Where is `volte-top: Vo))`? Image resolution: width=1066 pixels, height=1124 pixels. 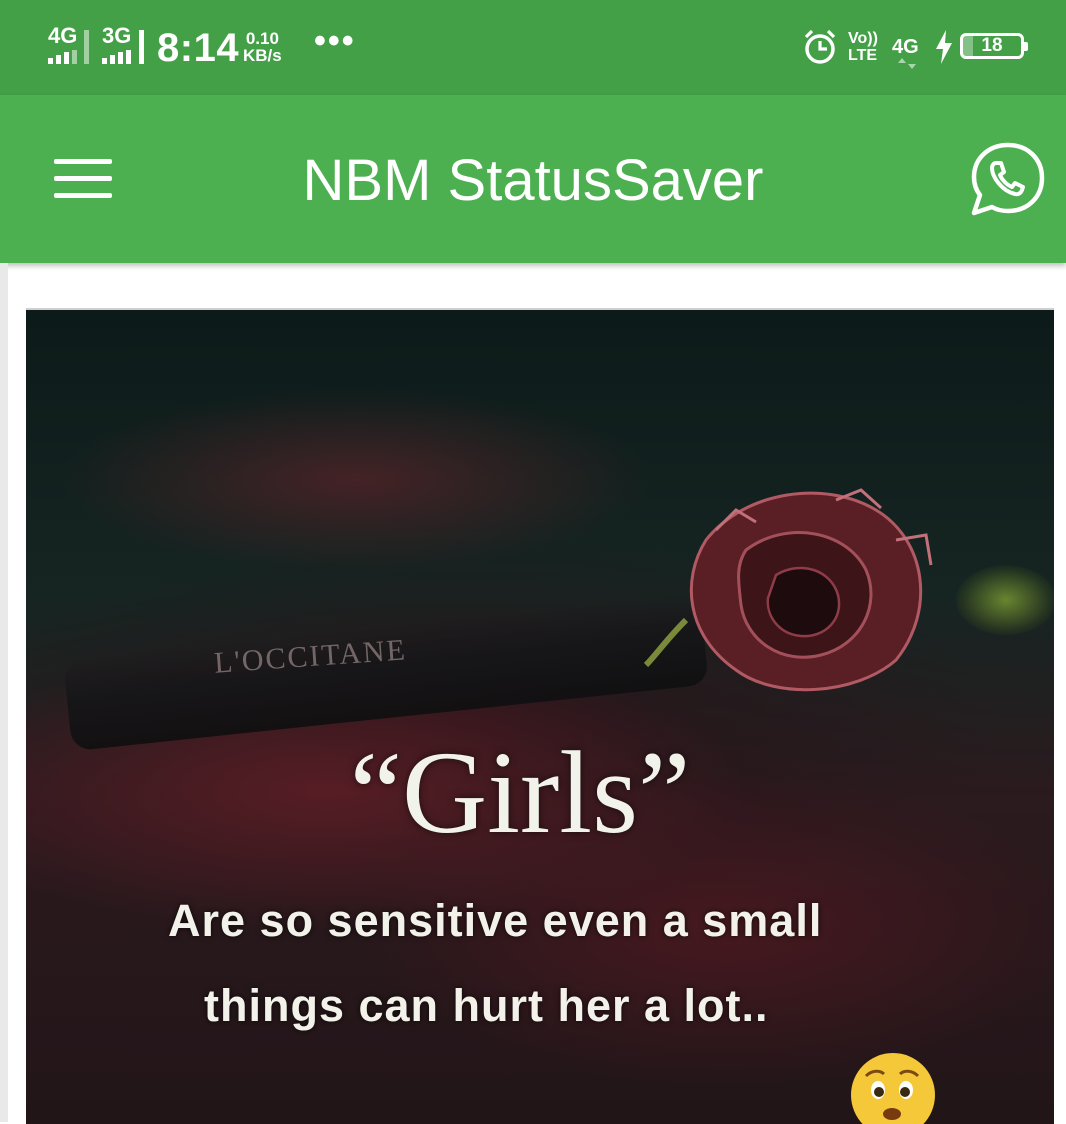
volte-top: Vo)) is located at coordinates (863, 38).